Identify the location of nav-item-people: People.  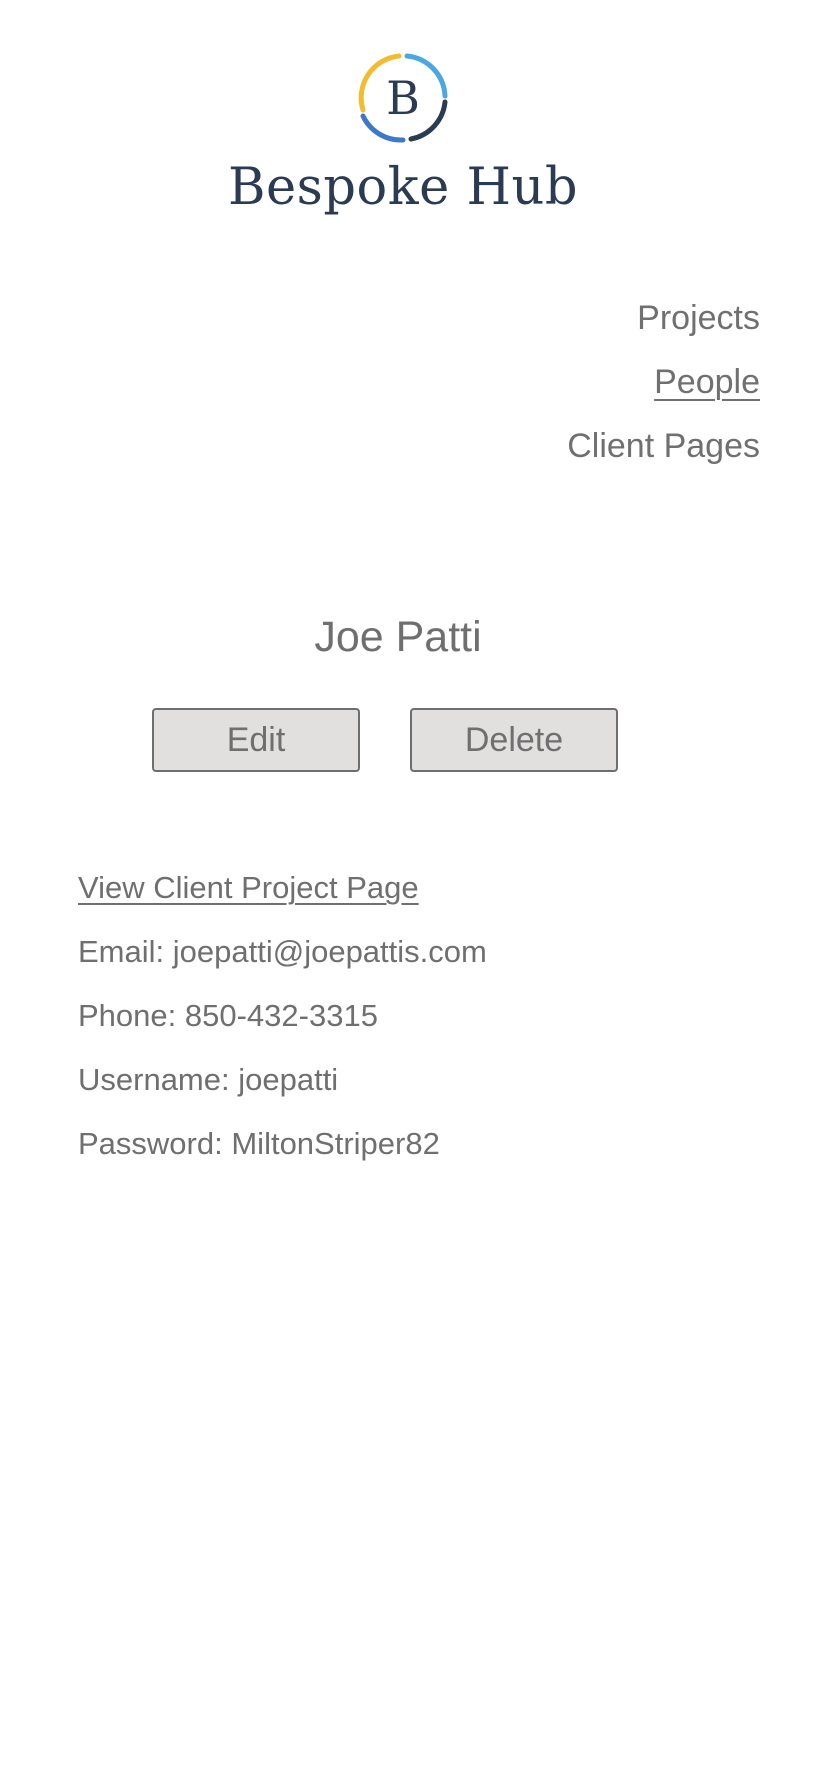
(560, 382).